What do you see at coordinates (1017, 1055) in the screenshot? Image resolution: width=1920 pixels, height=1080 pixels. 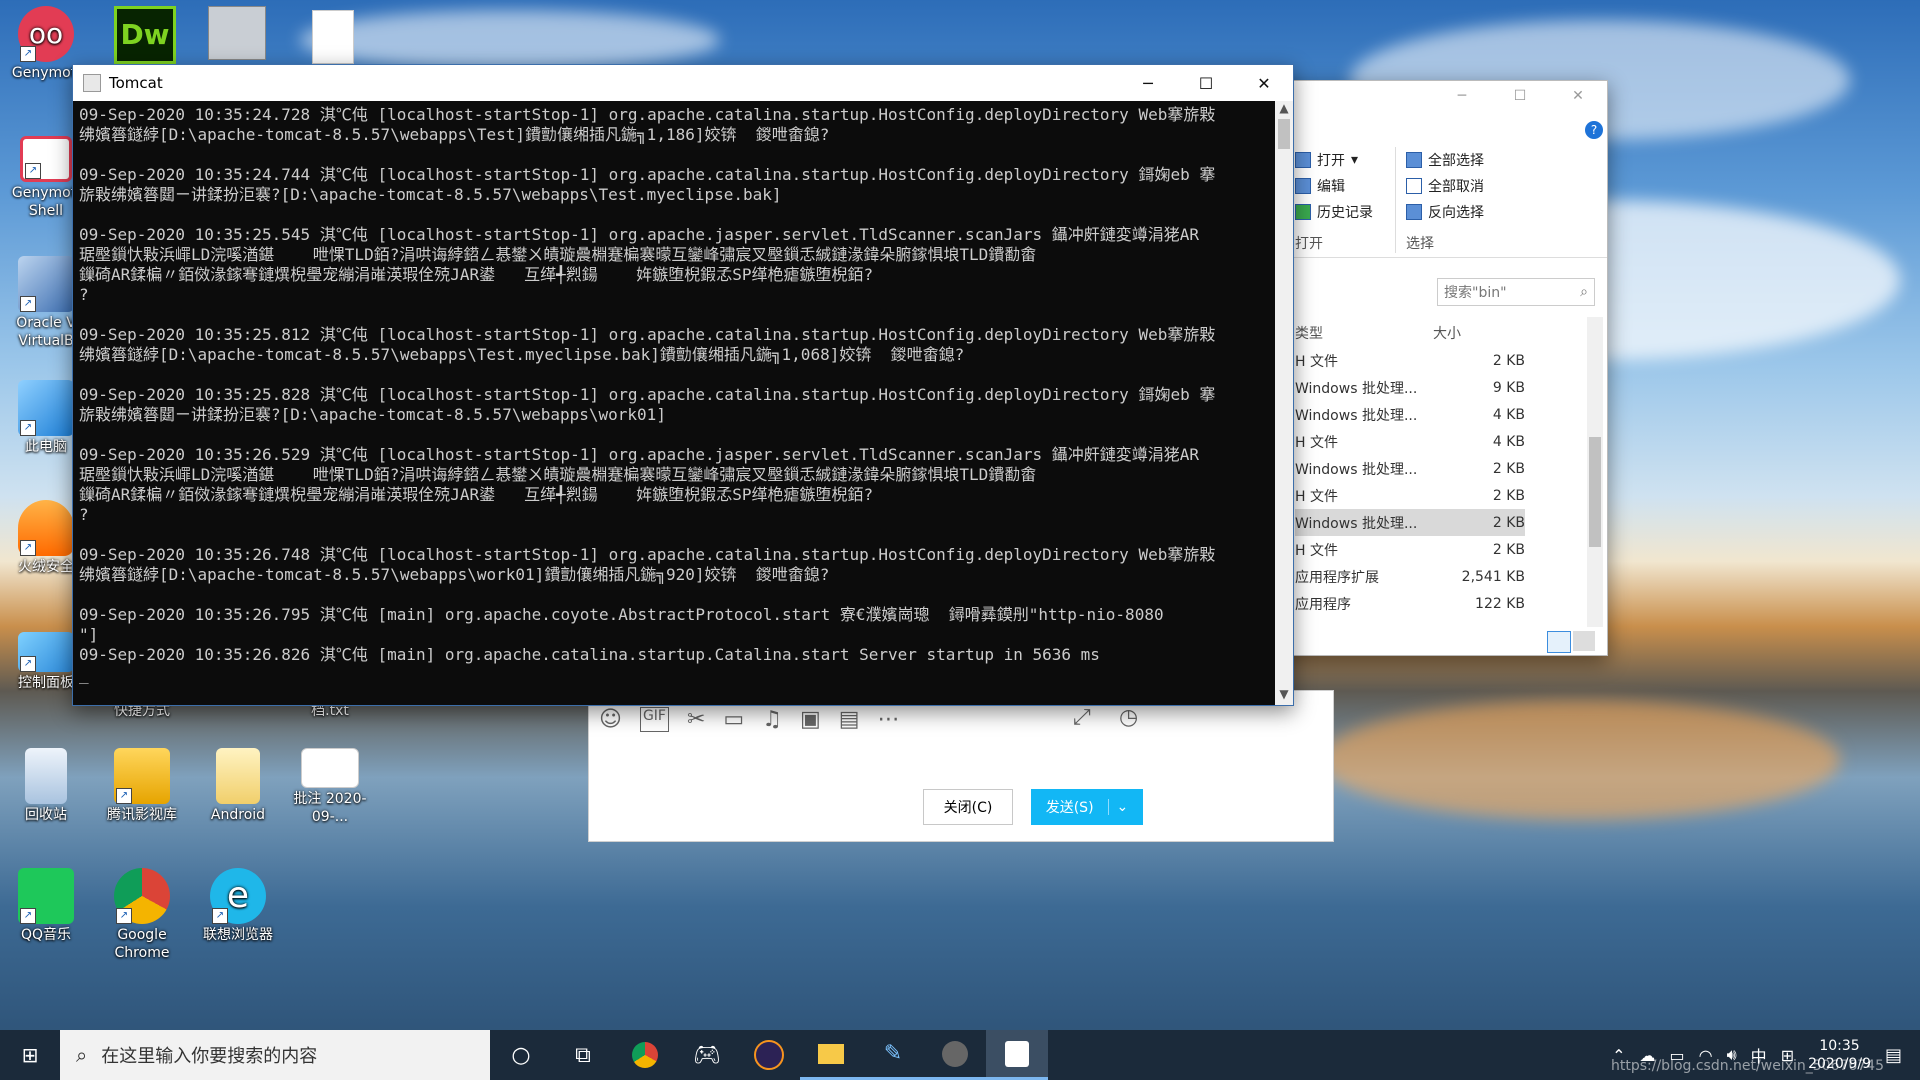 I see `java-icon` at bounding box center [1017, 1055].